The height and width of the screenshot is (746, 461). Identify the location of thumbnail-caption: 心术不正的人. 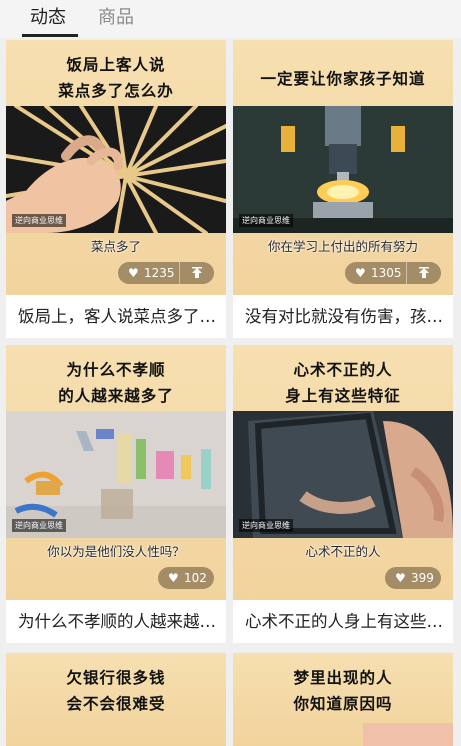
(343, 551).